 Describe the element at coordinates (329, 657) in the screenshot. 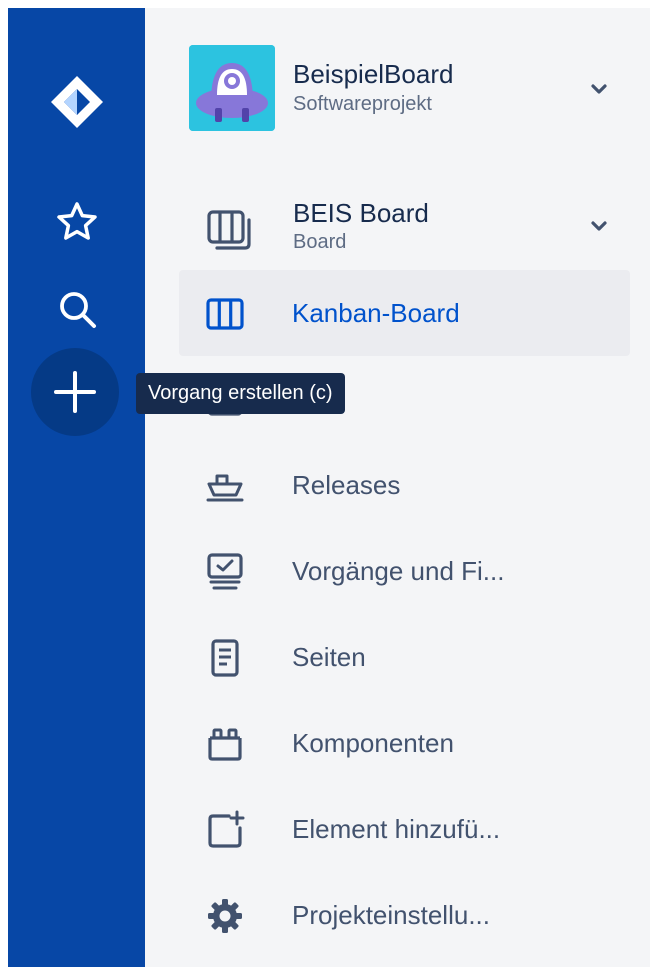

I see `sidebar-item-label: Seiten` at that location.